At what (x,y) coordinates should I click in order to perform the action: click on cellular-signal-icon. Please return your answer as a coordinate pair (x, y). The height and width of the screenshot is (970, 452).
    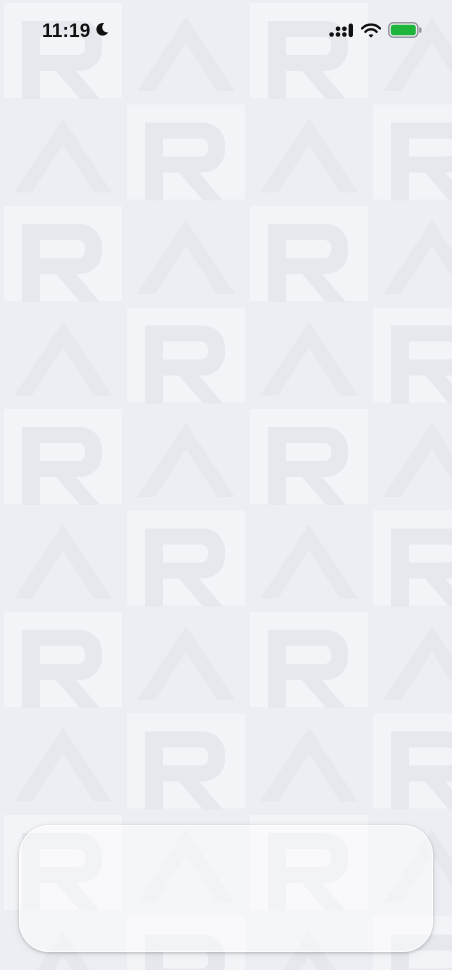
    Looking at the image, I should click on (341, 33).